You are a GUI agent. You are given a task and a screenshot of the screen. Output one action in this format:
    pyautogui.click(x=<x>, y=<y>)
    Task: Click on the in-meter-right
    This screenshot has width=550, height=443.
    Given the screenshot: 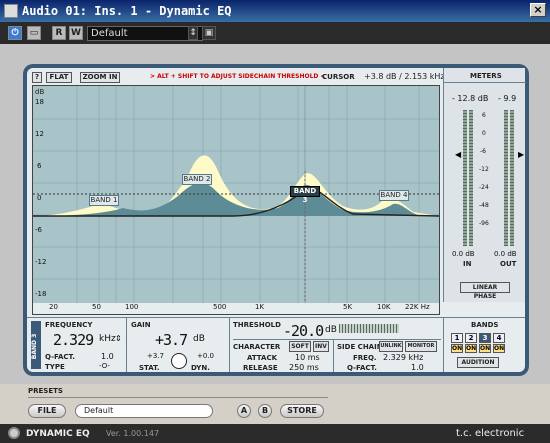 What is the action you would take?
    pyautogui.click(x=471, y=178)
    